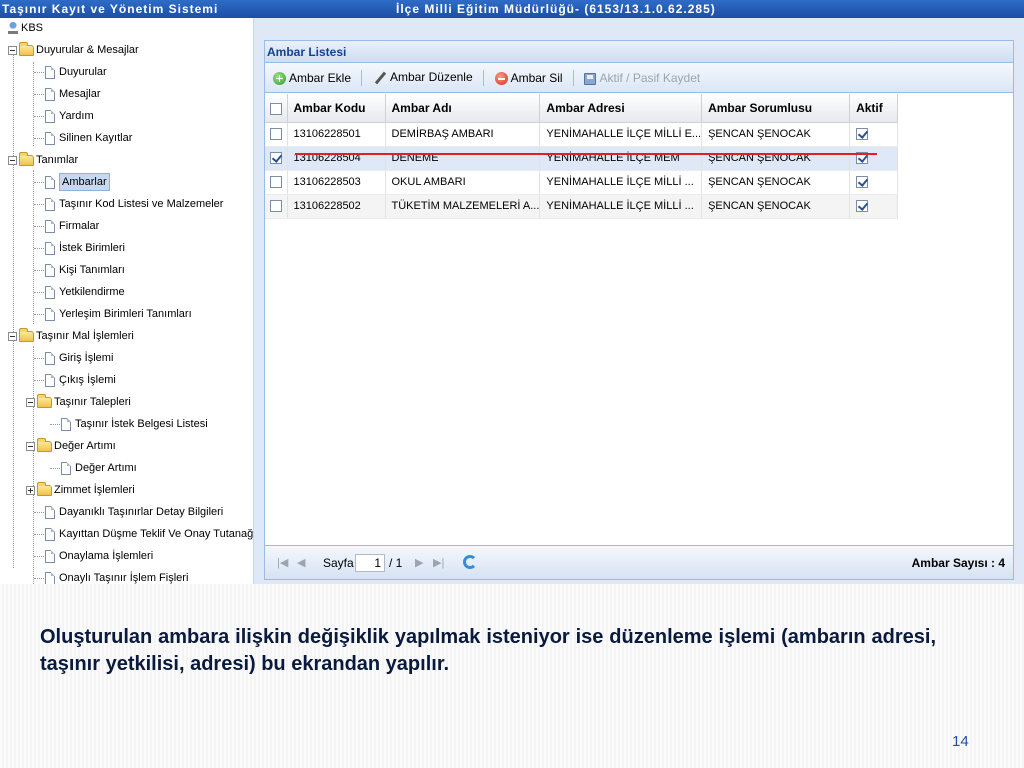 The height and width of the screenshot is (768, 1024). I want to click on tree-folder-zimmet-islemleri: Zimmet İşlemleri, so click(80, 490).